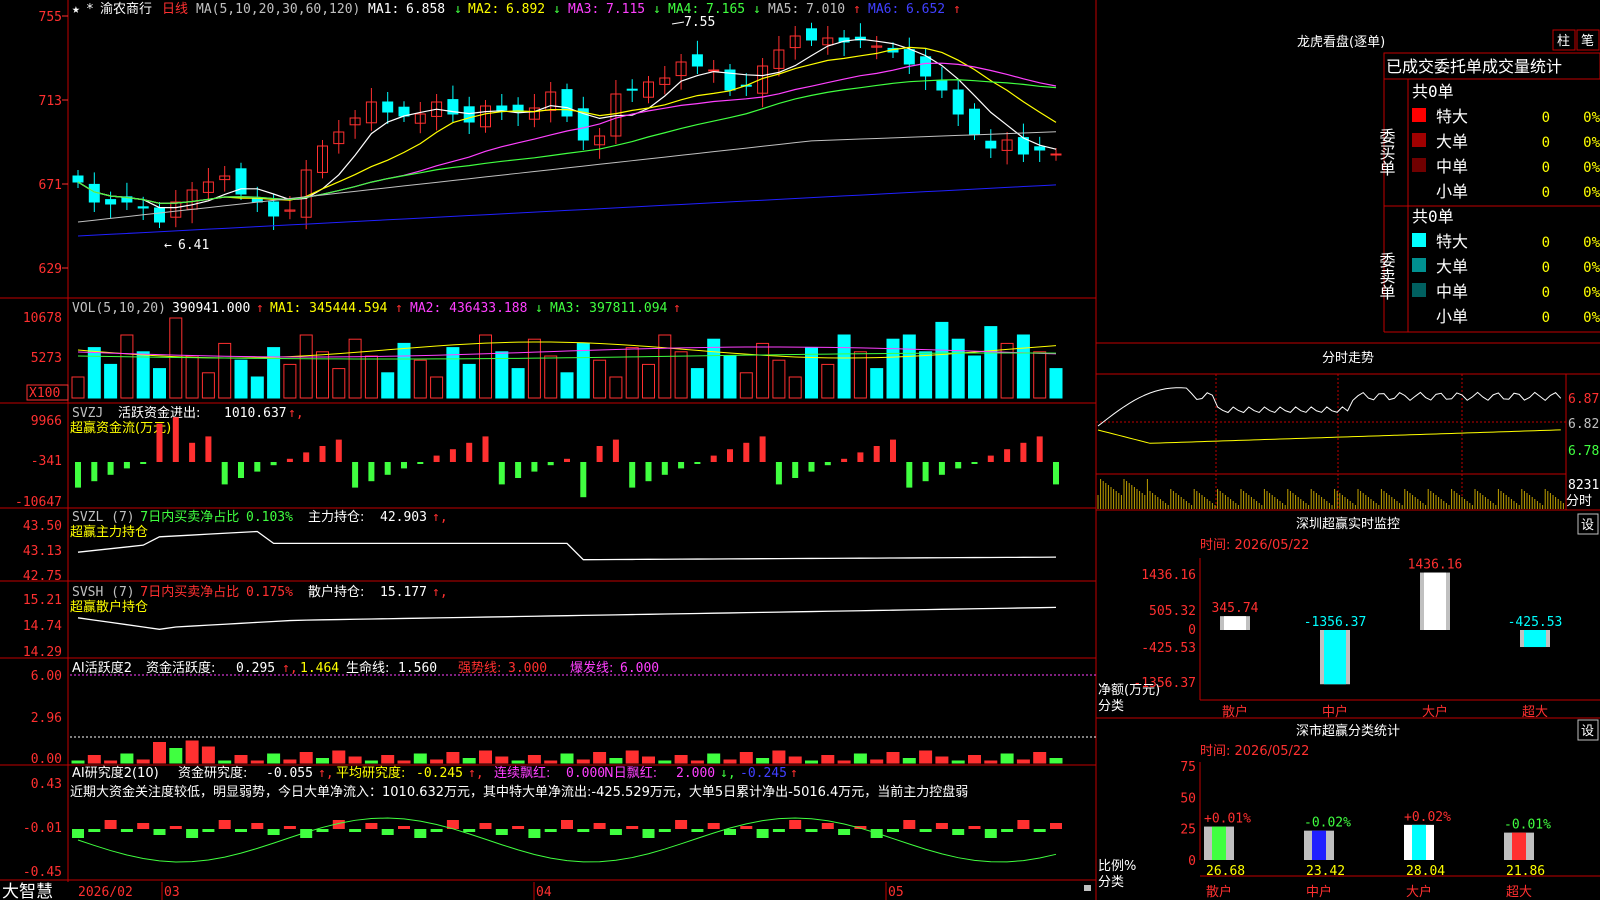  What do you see at coordinates (46, 784) in the screenshot?
I see `y-tick: 0.43` at bounding box center [46, 784].